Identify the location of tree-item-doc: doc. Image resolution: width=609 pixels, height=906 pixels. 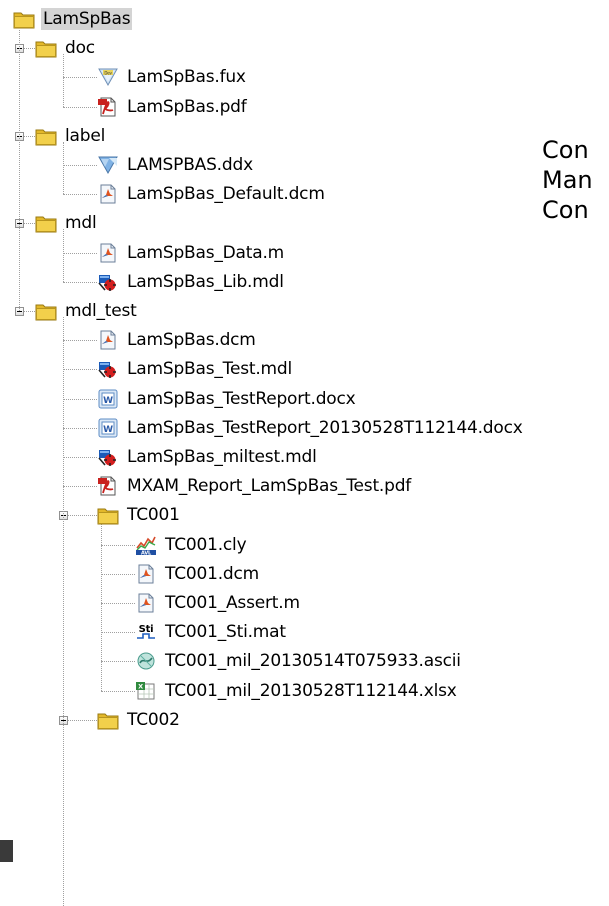
(66, 48).